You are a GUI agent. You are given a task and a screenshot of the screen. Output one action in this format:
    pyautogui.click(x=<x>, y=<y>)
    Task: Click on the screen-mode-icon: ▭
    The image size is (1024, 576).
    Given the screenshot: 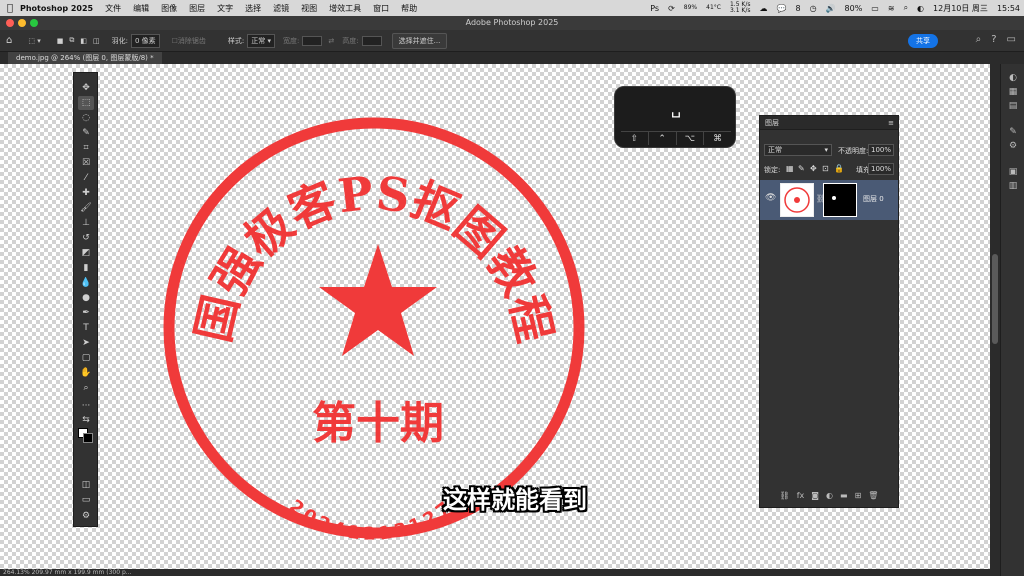 What is the action you would take?
    pyautogui.click(x=86, y=500)
    